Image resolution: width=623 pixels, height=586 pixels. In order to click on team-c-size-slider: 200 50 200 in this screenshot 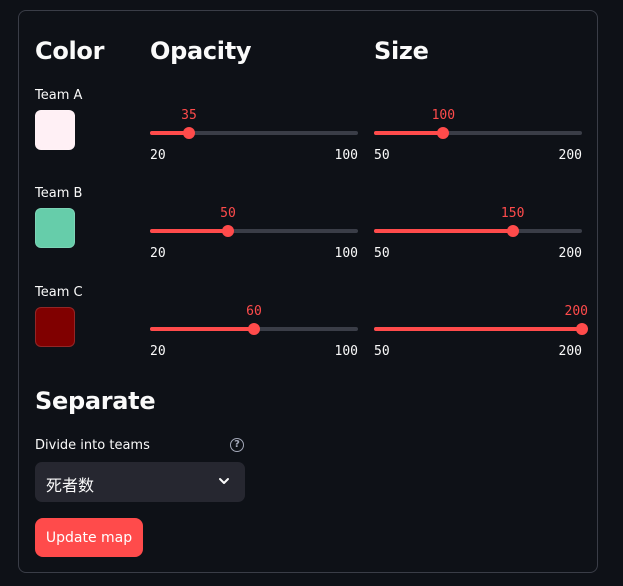, I will do `click(481, 331)`.